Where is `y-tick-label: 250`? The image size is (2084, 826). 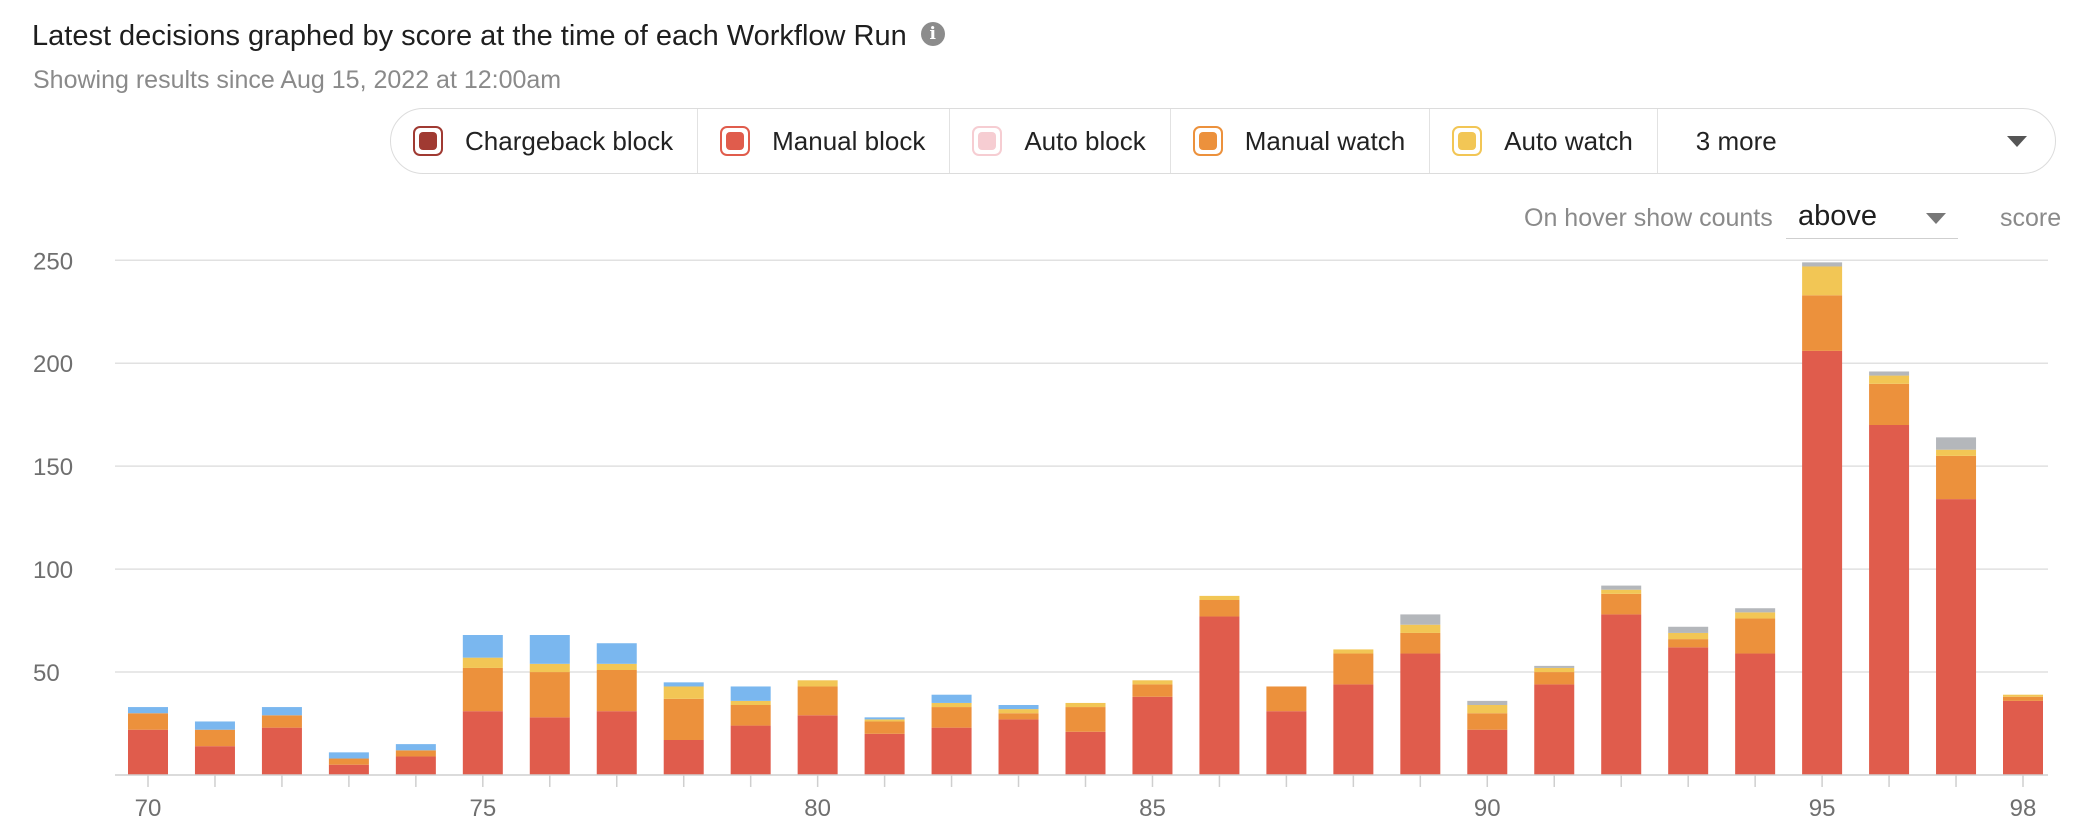 y-tick-label: 250 is located at coordinates (53, 261).